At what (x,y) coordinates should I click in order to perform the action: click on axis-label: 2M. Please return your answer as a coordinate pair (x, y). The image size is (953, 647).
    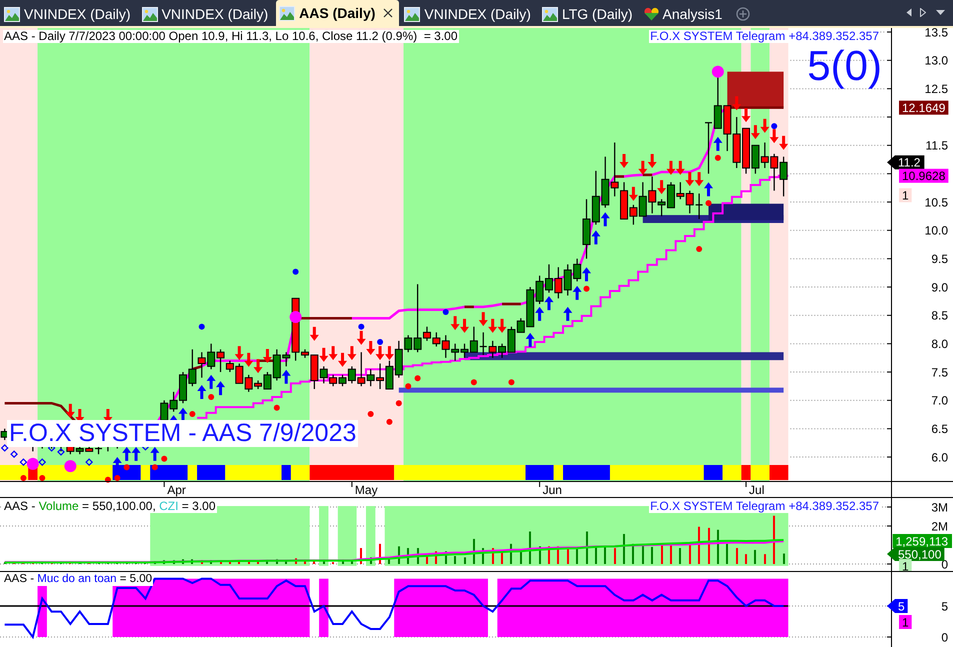
    Looking at the image, I should click on (939, 526).